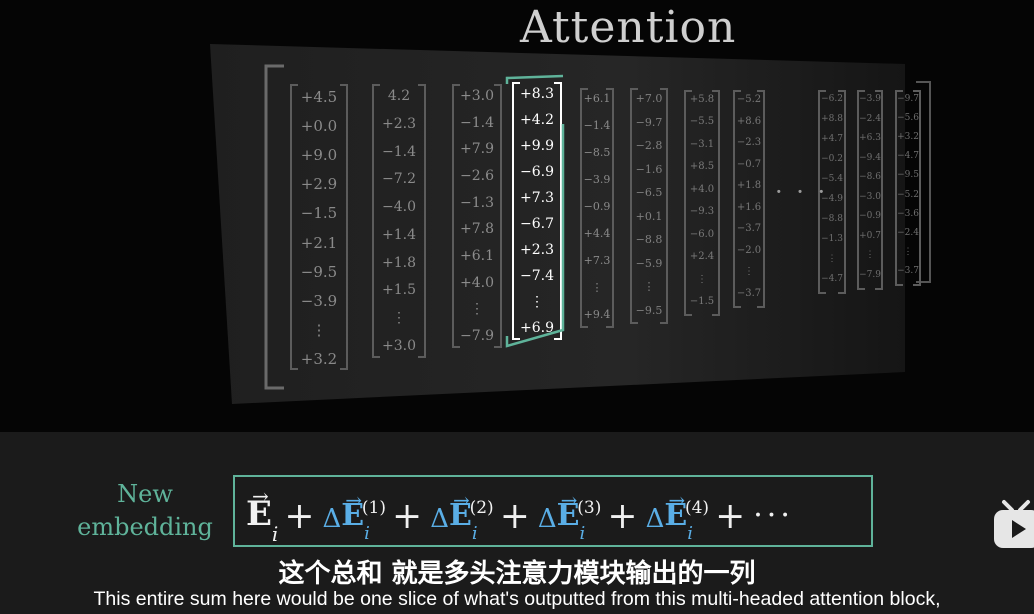  Describe the element at coordinates (908, 188) in the screenshot. I see `embedding-column: −9.7 −5.6 +3.2 −4.7 −9.5 −5.2 −3.6 −2.4 ⋮ −3.7` at that location.